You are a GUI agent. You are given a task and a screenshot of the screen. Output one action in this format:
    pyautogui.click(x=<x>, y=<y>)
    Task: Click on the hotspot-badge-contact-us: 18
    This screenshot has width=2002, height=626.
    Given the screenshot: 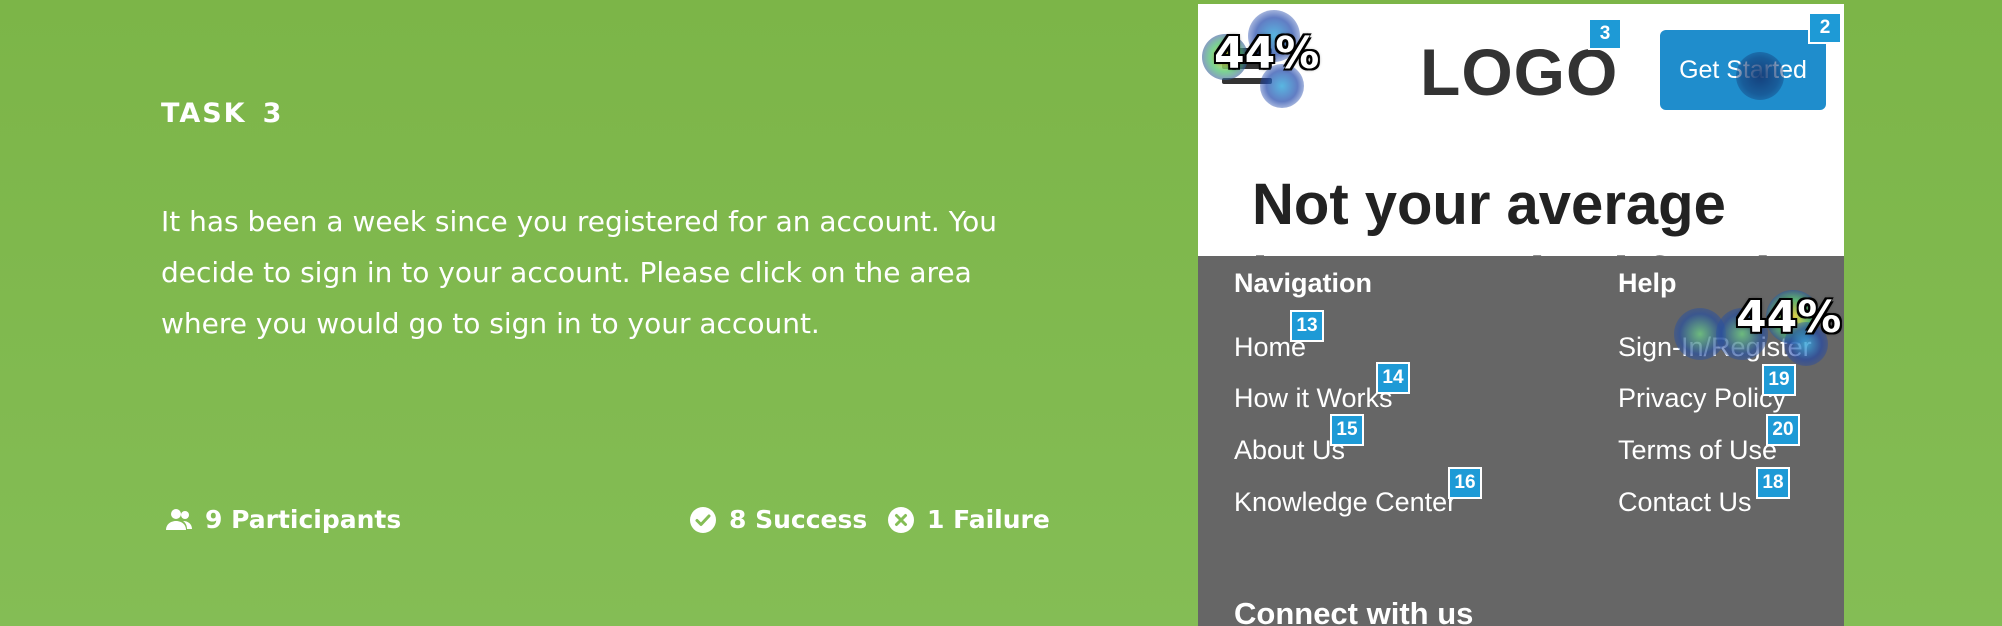 What is the action you would take?
    pyautogui.click(x=1773, y=483)
    